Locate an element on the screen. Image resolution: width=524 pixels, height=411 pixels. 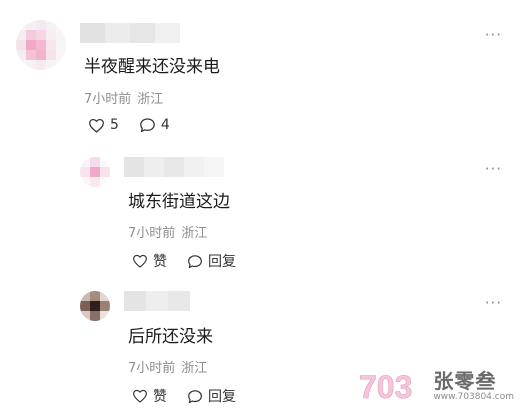
logo-text: 703 is located at coordinates (385, 387).